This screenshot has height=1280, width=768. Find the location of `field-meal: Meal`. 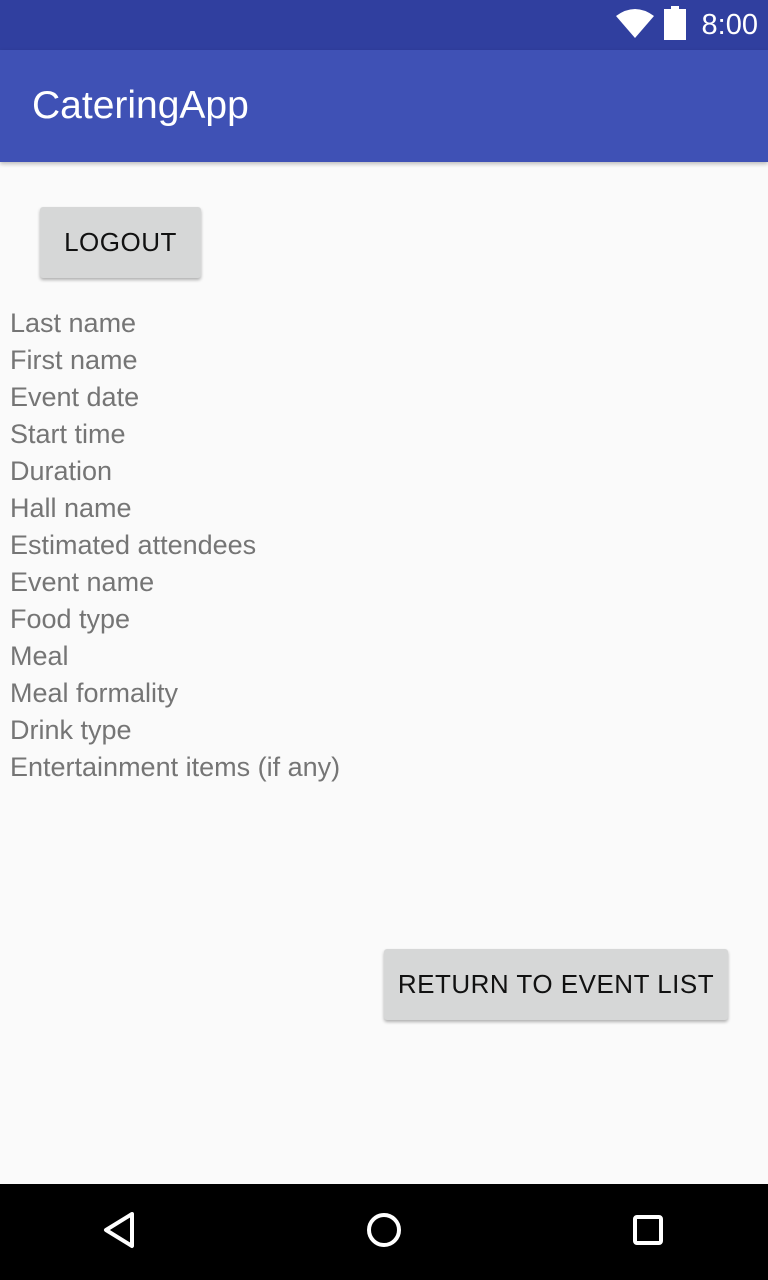

field-meal: Meal is located at coordinates (39, 656).